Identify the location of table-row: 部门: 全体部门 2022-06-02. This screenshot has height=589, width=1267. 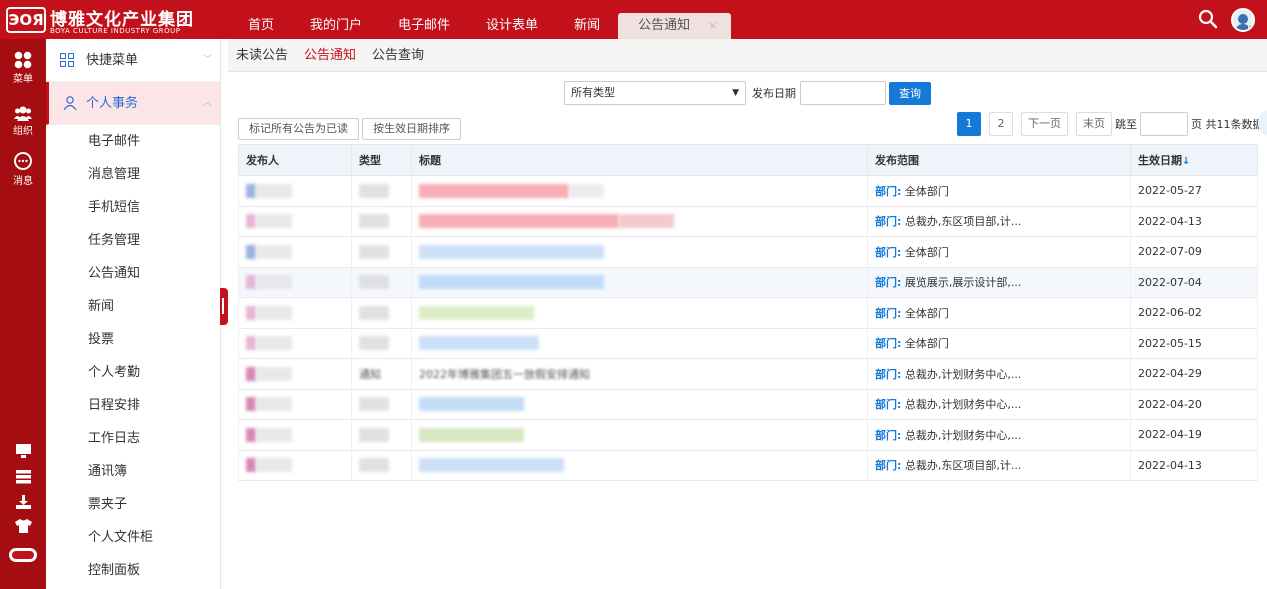
(748, 313).